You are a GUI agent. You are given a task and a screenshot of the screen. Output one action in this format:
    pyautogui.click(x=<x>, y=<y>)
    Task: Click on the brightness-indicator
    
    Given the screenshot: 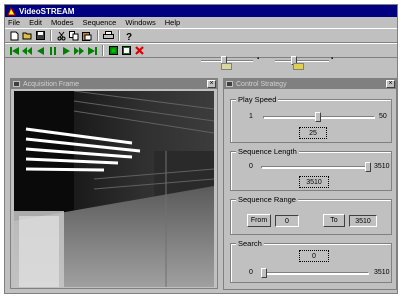 What is the action you would take?
    pyautogui.click(x=226, y=66)
    